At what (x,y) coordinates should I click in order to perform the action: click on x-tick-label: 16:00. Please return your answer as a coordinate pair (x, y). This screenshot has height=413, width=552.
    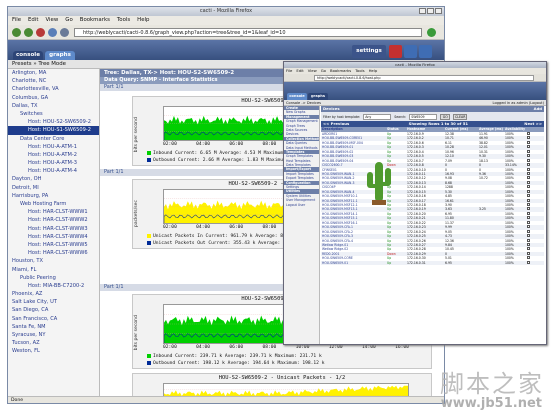
    Looking at the image, I should click on (402, 347).